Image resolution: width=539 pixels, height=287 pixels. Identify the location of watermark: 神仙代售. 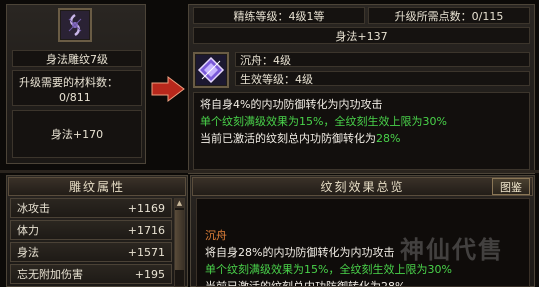
(452, 250).